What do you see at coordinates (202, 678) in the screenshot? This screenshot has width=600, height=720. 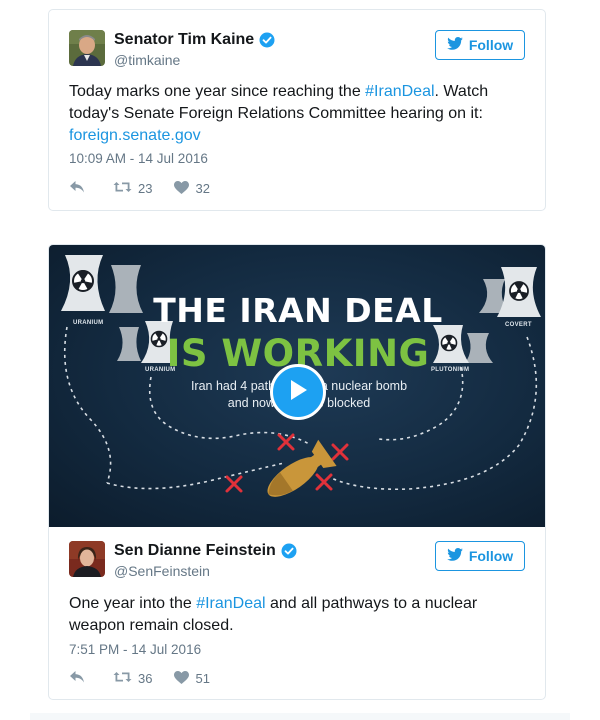 I see `like-count: 51` at bounding box center [202, 678].